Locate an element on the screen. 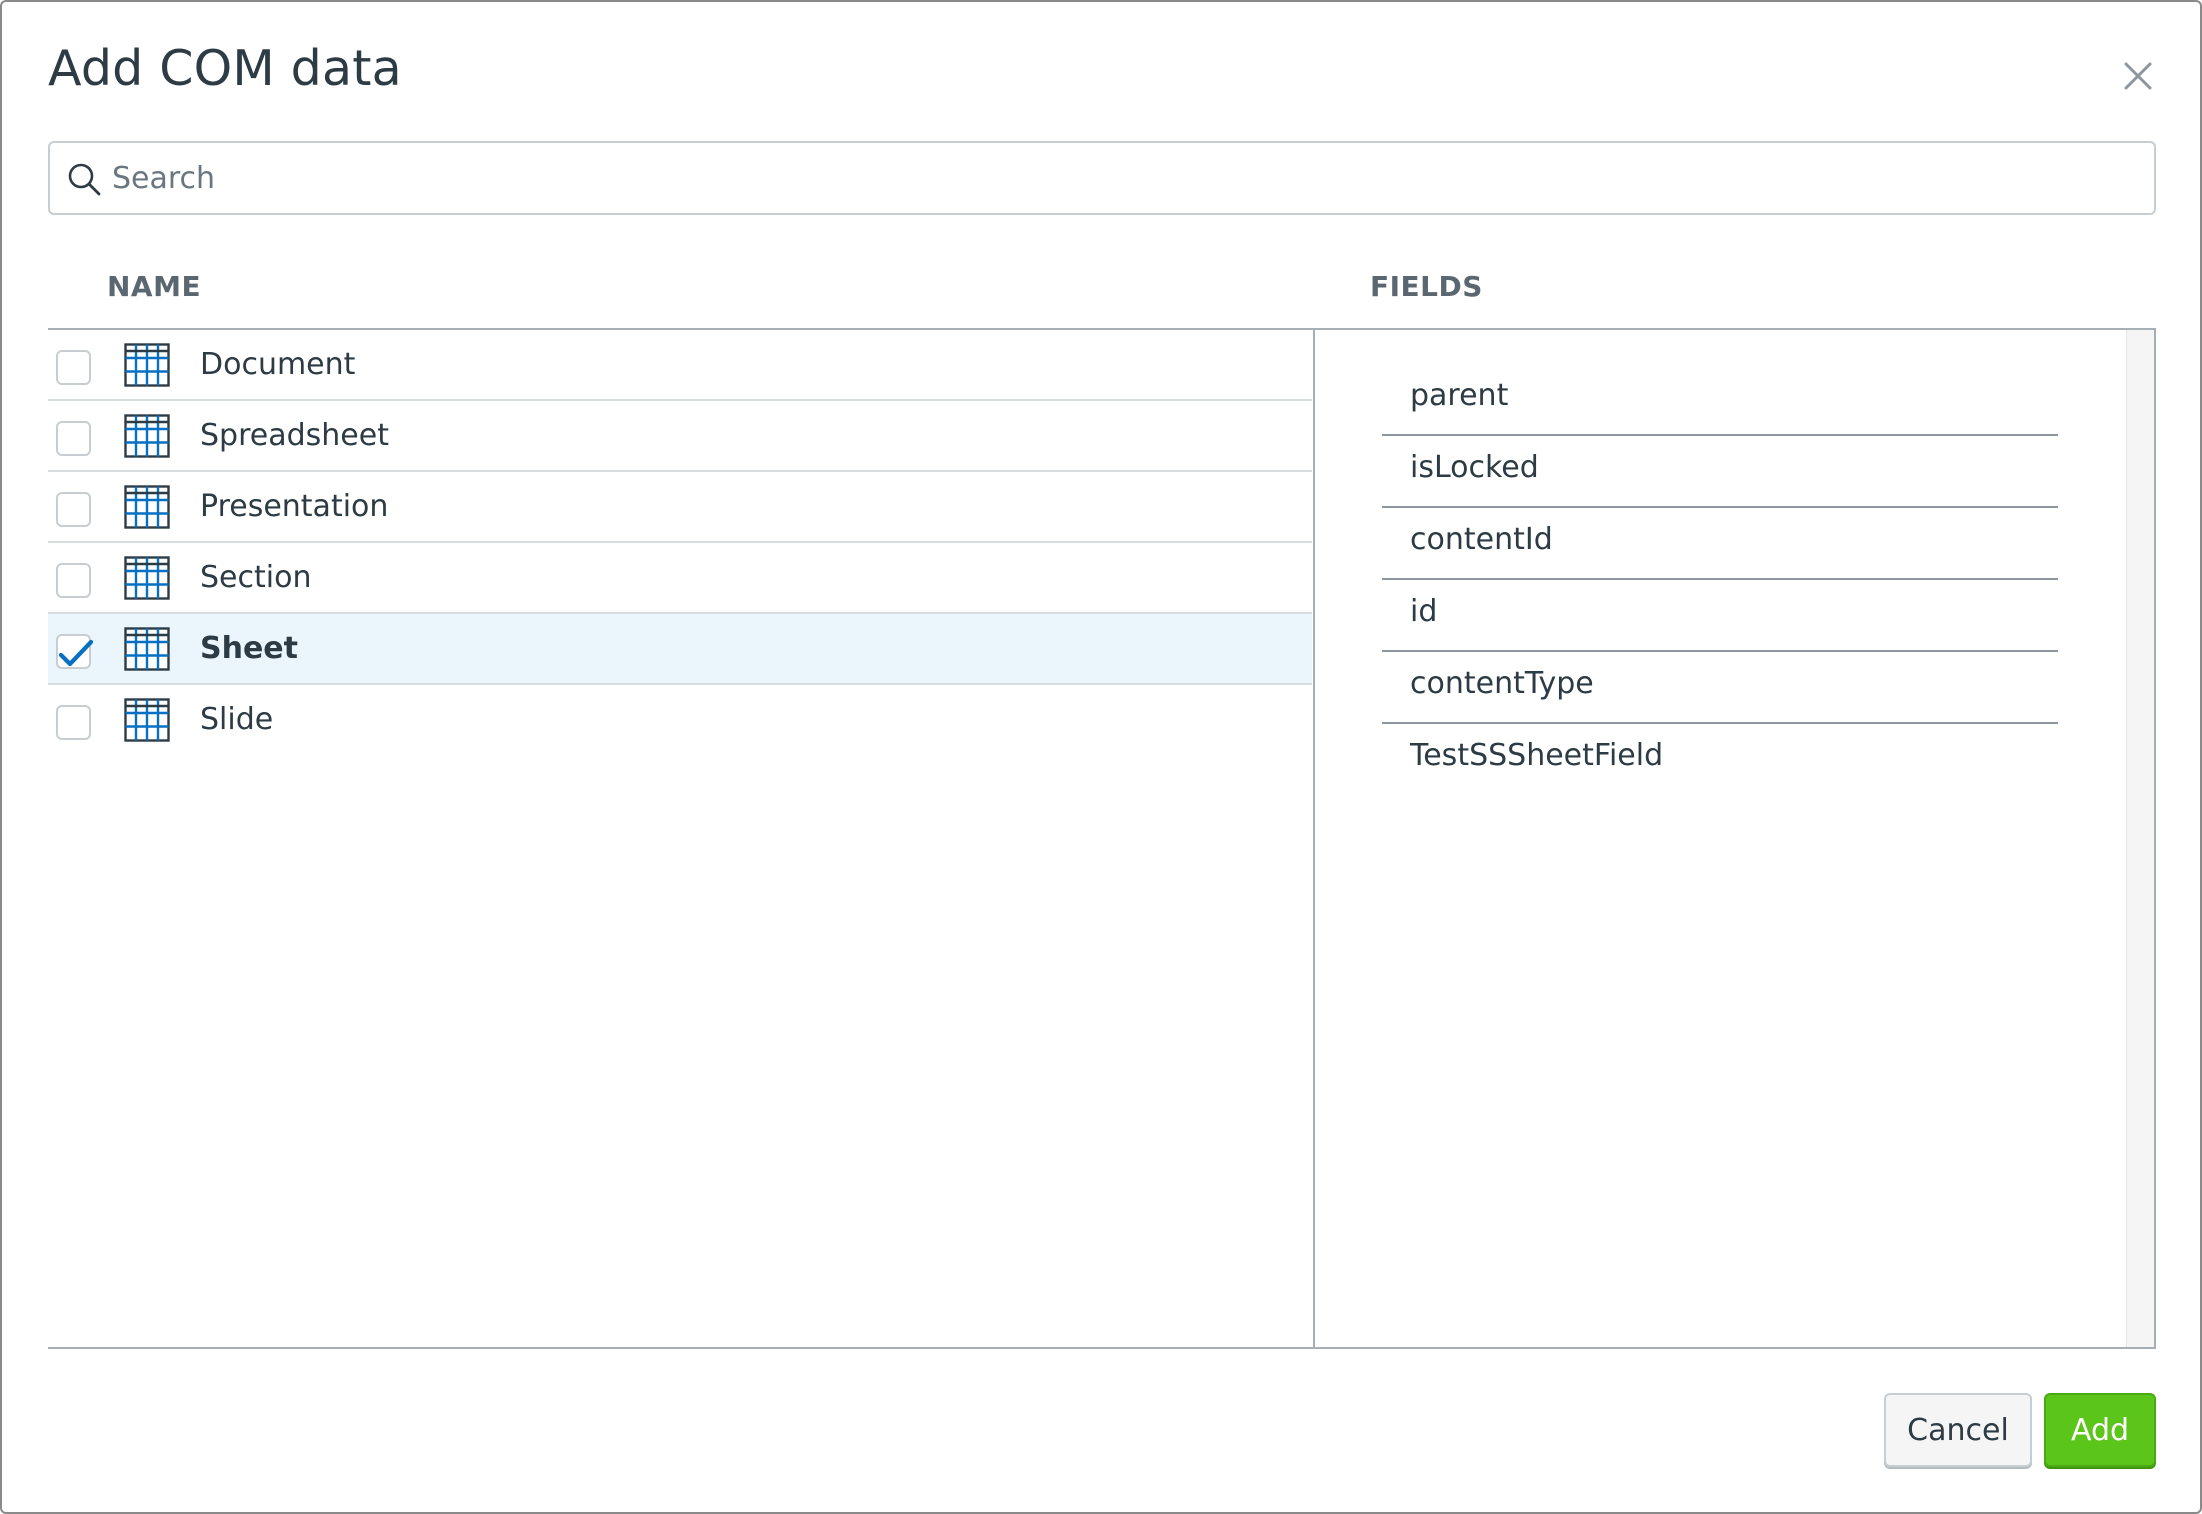  close-icon is located at coordinates (2138, 76).